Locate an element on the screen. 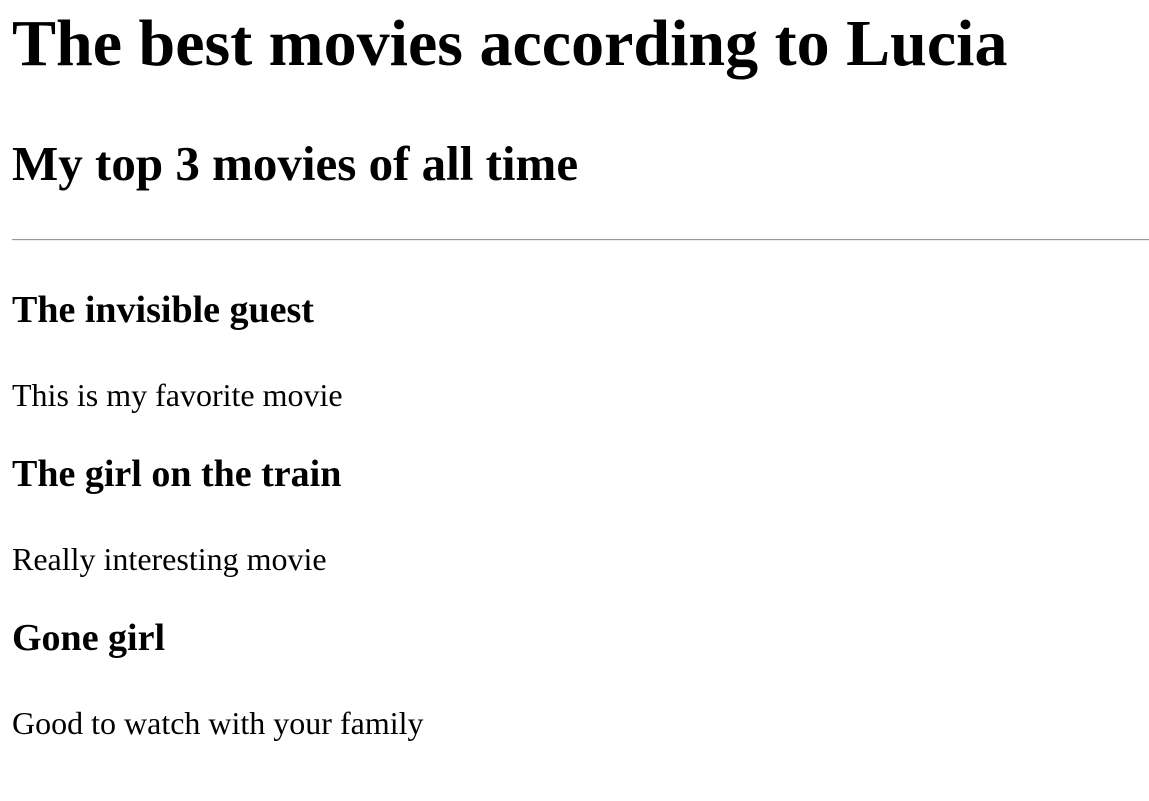 The width and height of the screenshot is (1149, 801). movie-title: Gone girl is located at coordinates (89, 638).